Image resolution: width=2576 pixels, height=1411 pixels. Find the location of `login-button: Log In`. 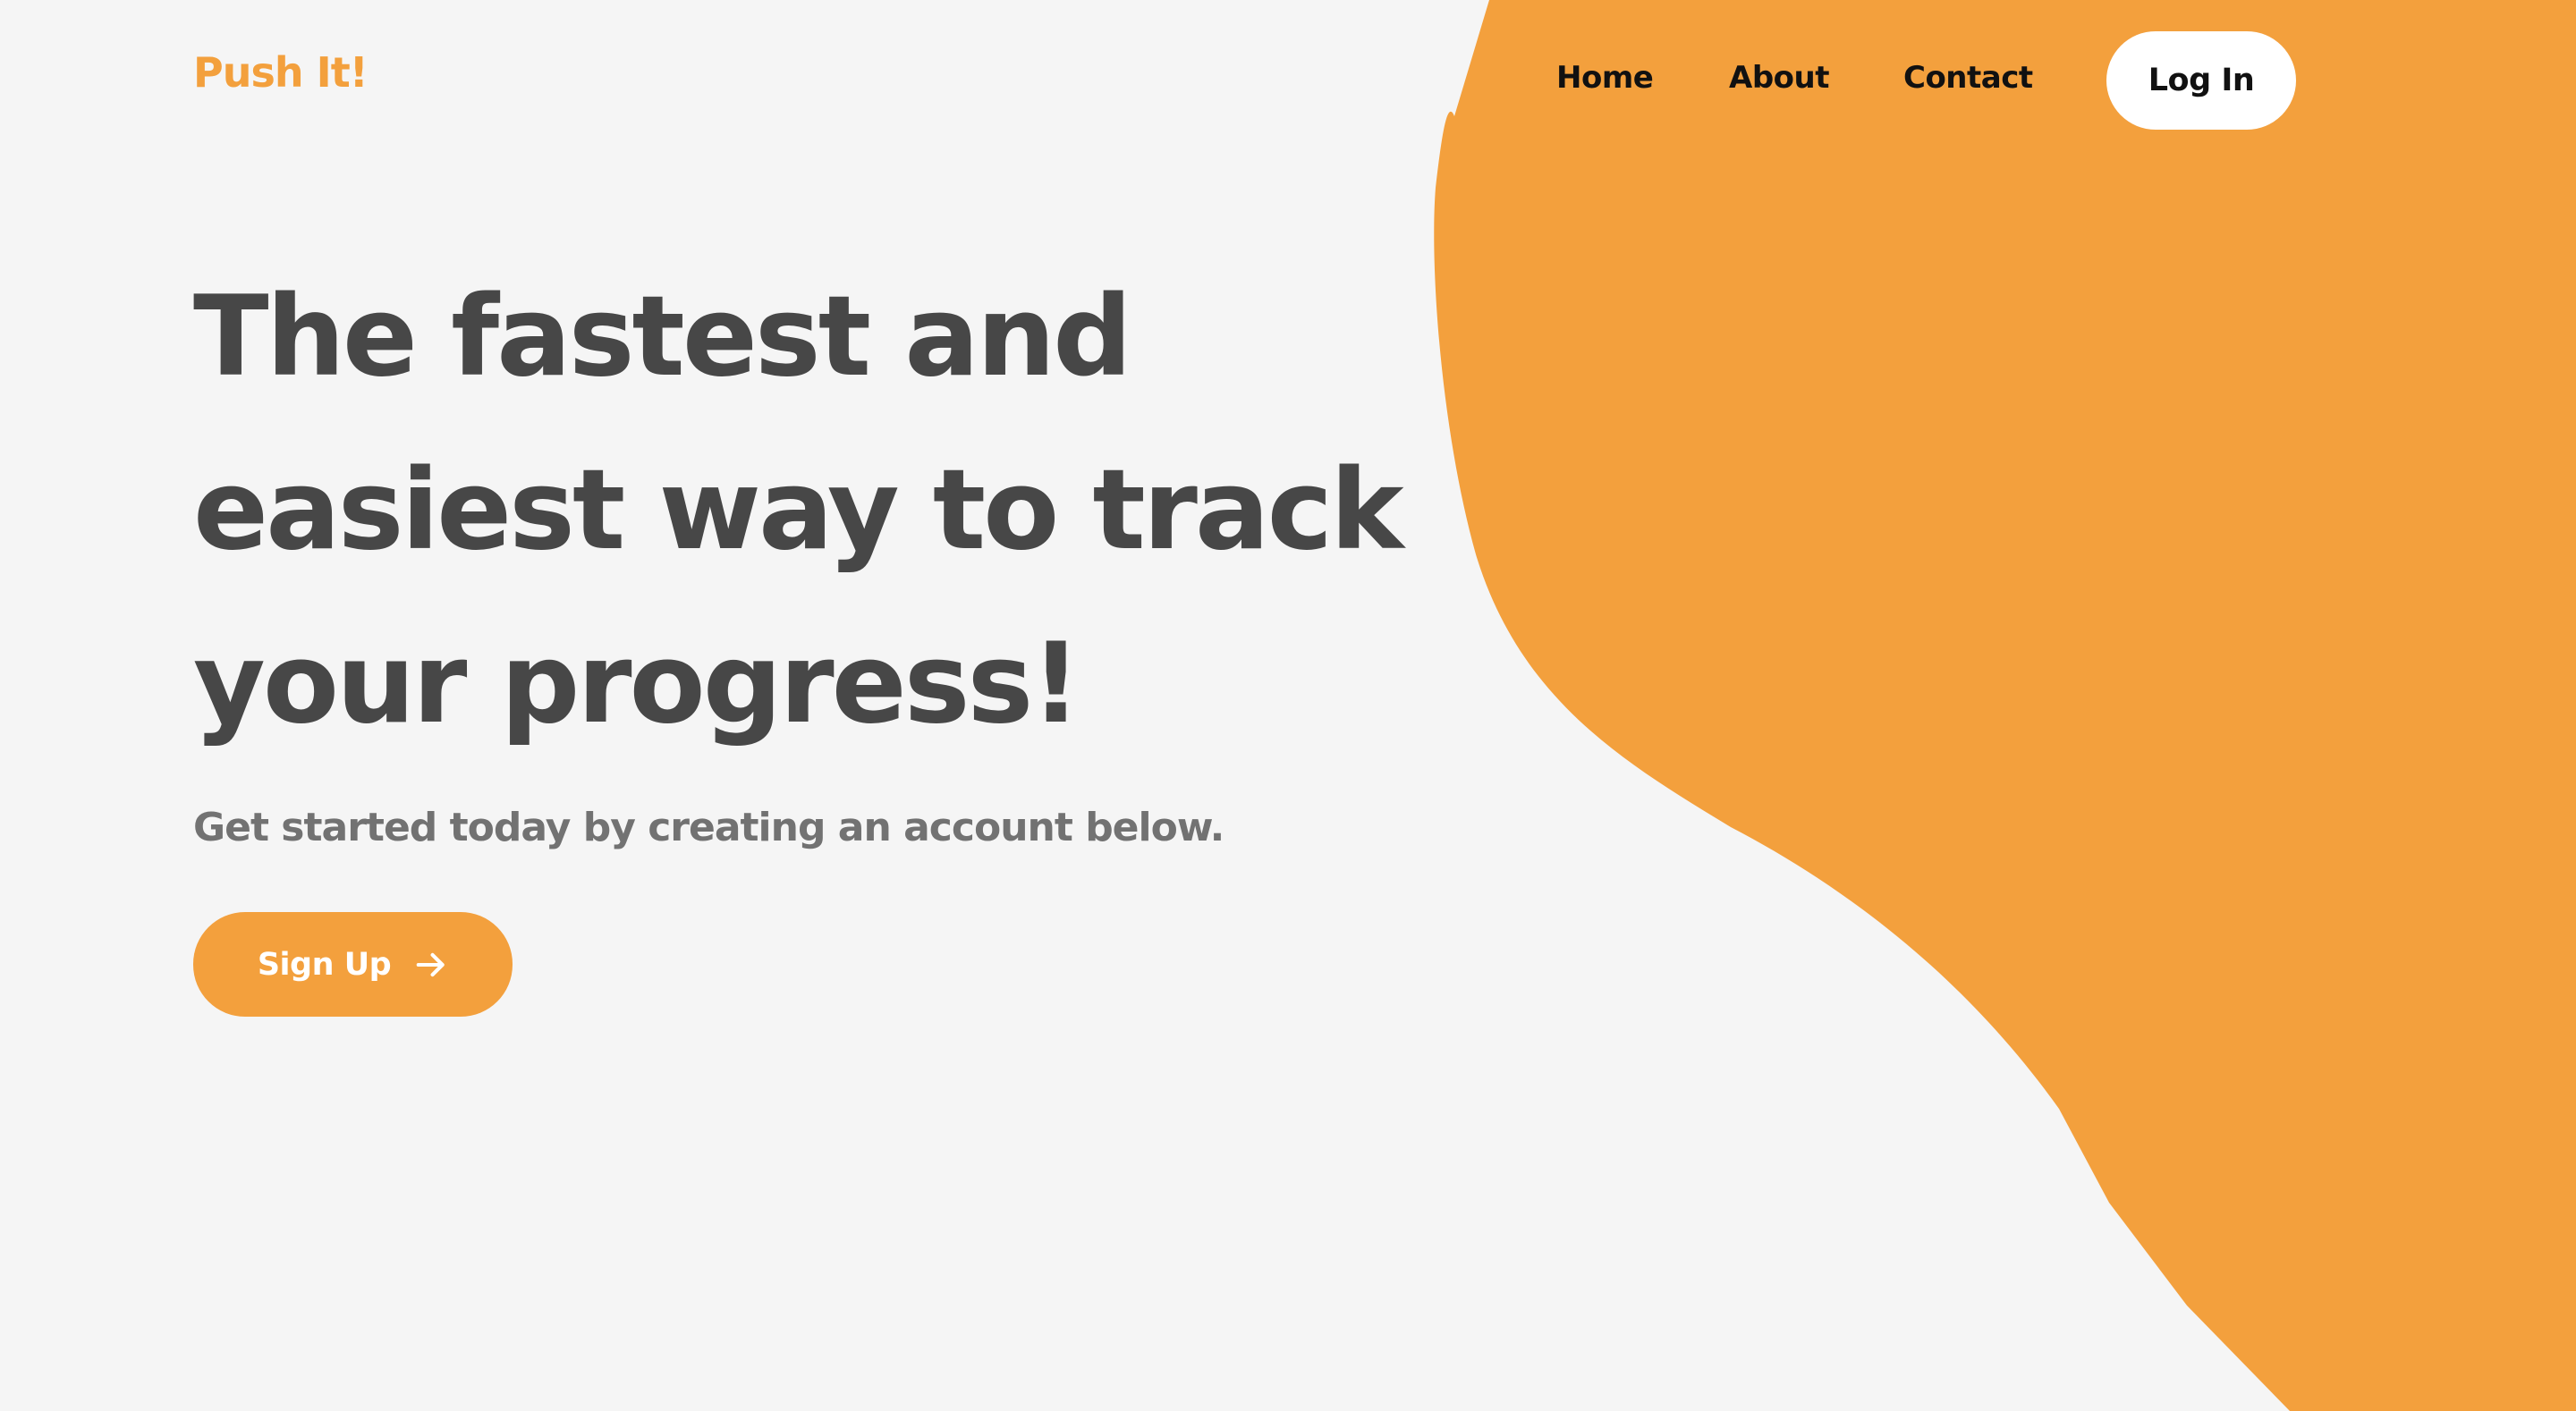

login-button: Log In is located at coordinates (2201, 80).